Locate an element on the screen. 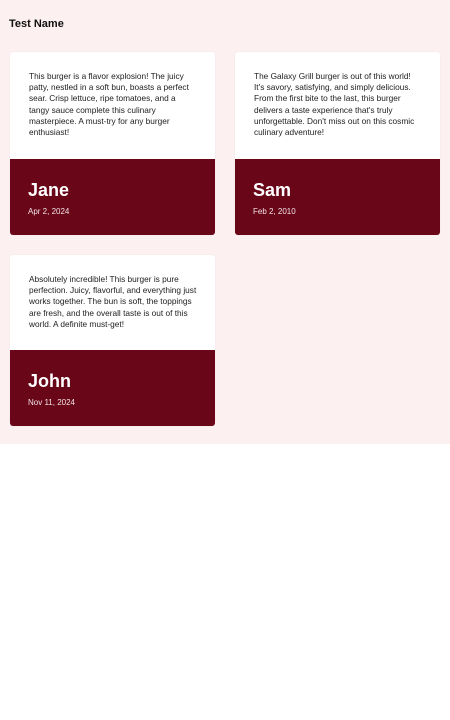 The image size is (450, 720). review-date: Feb 2, 2010 is located at coordinates (274, 211).